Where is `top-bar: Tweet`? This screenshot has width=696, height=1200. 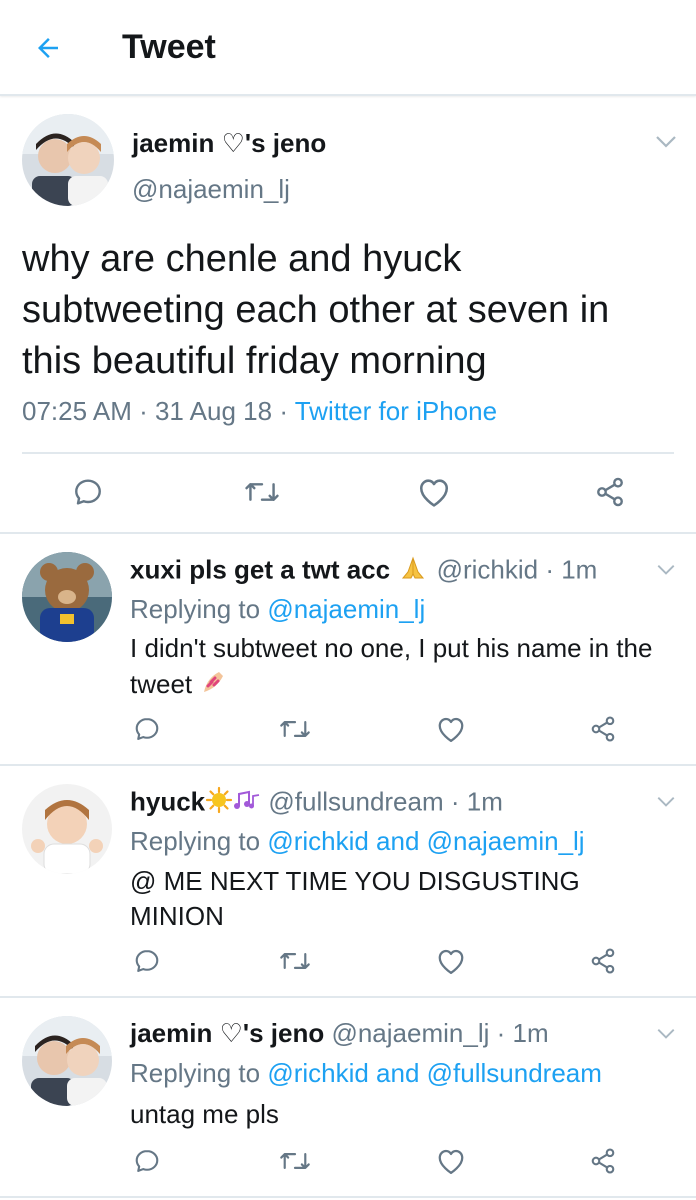 top-bar: Tweet is located at coordinates (348, 48).